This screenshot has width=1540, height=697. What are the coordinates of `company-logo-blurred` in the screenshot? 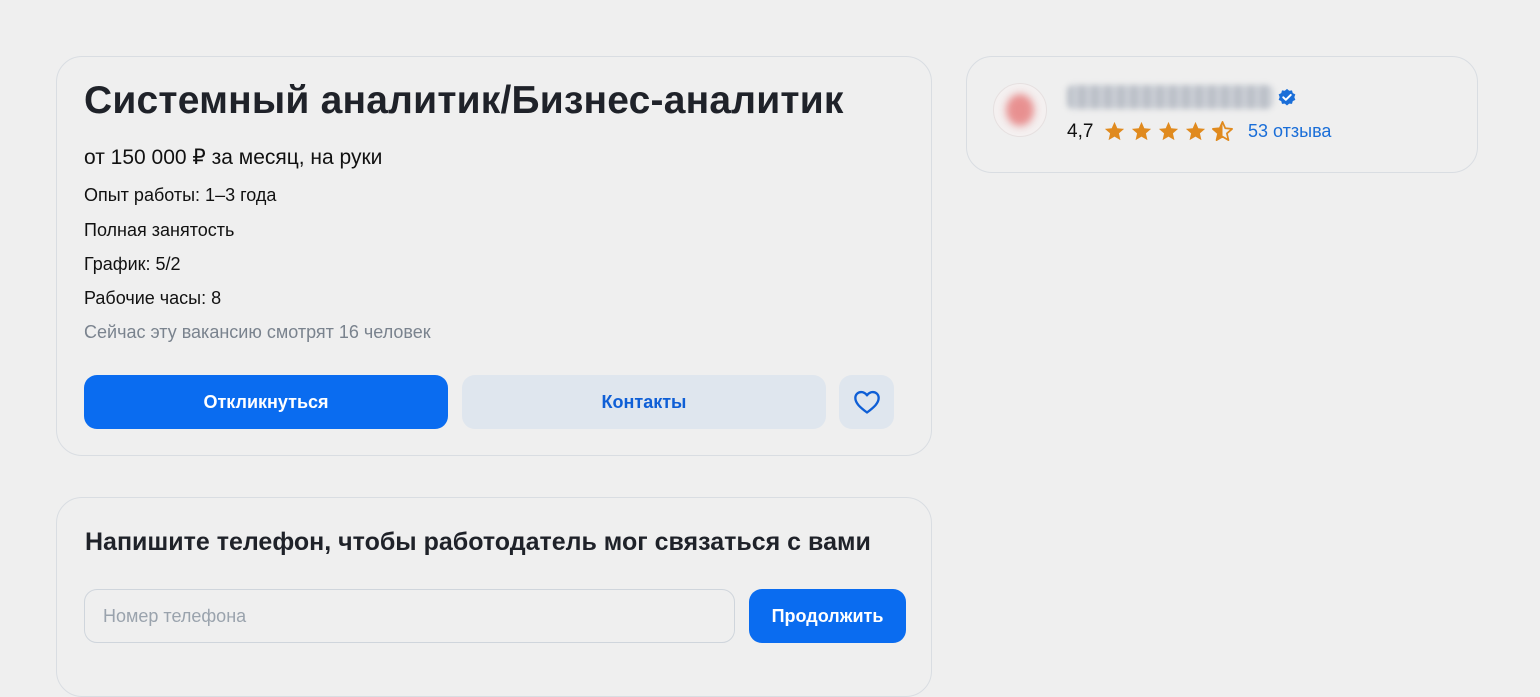 It's located at (1020, 110).